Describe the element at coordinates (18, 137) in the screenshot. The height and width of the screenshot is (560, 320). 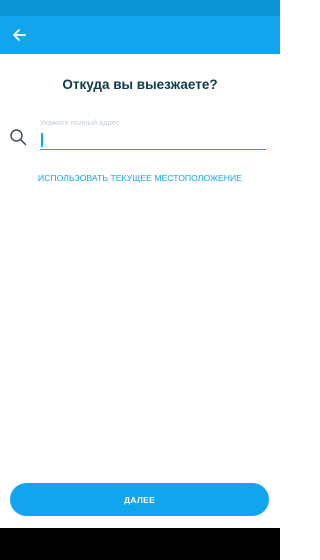
I see `search-icon` at that location.